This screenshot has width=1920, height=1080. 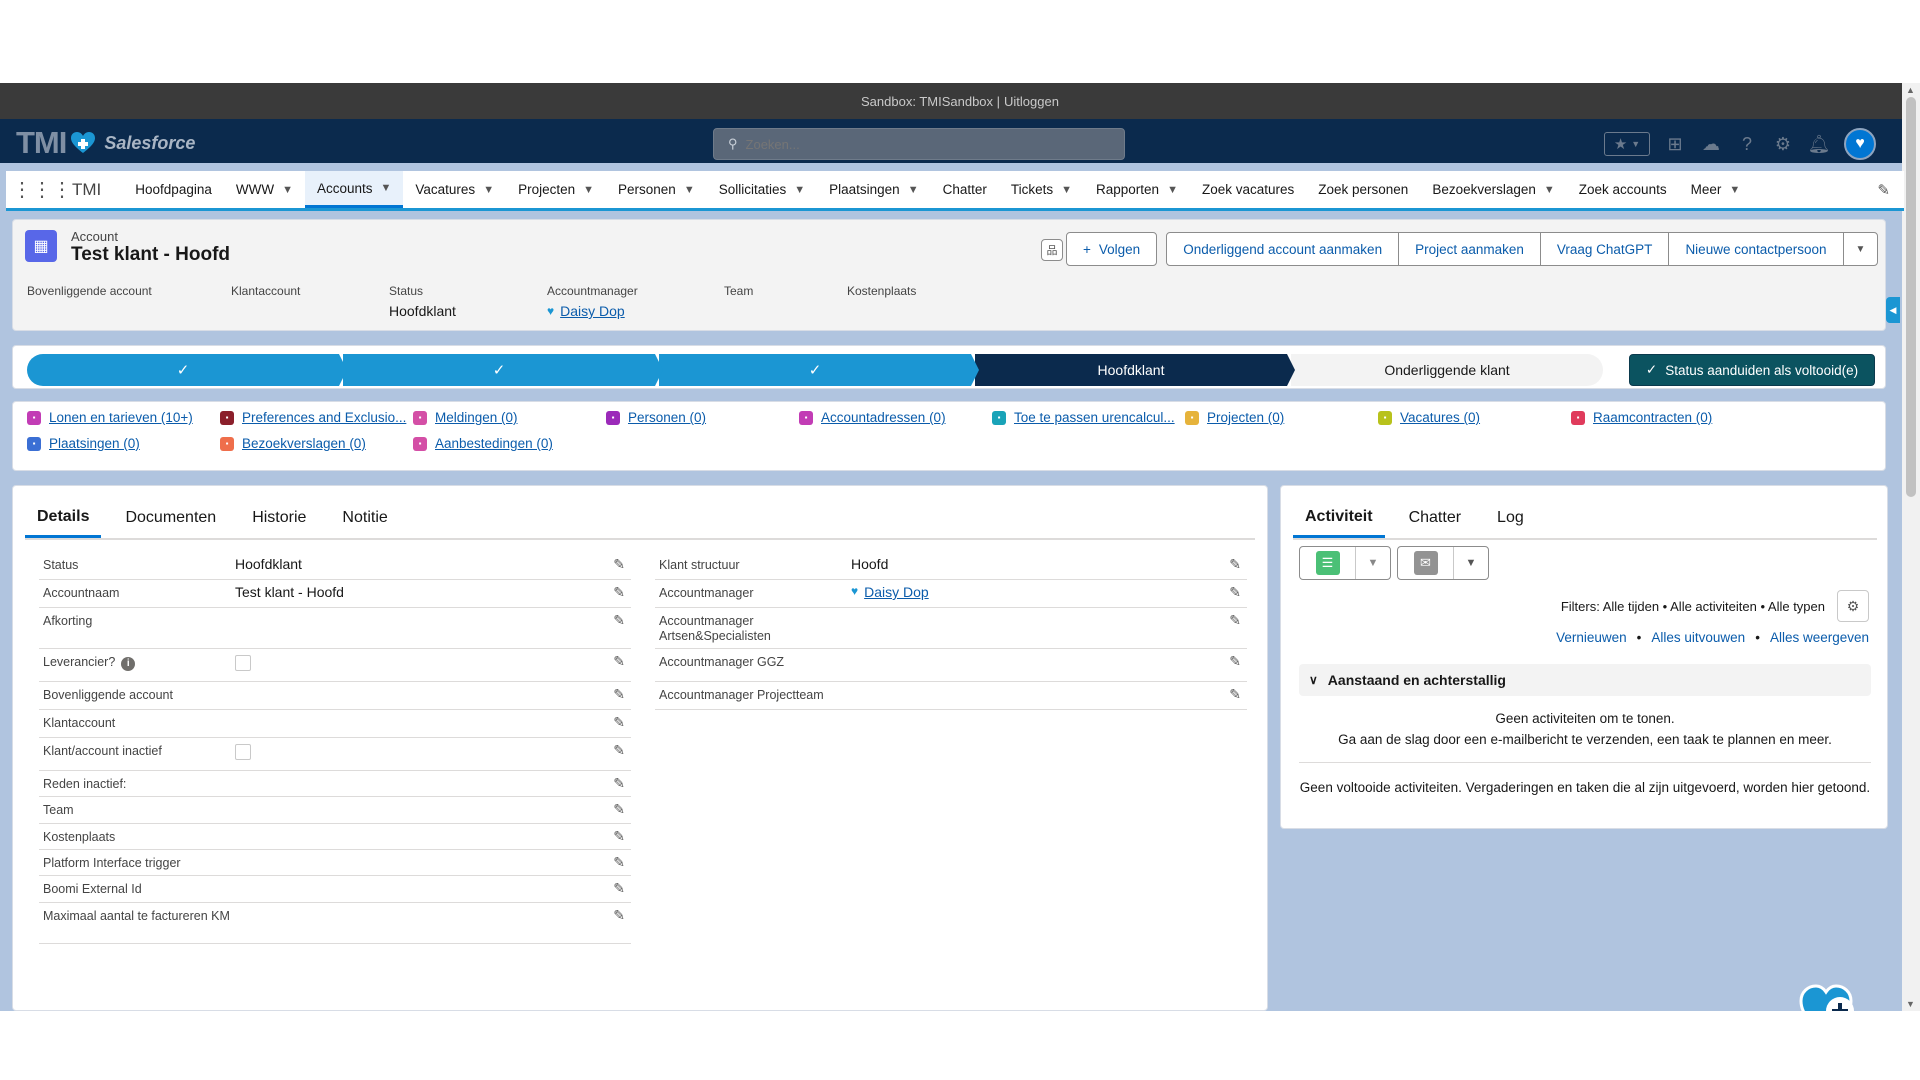 What do you see at coordinates (1248, 189) in the screenshot?
I see `nav-item-zoek-vacatures: Zoek vacatures` at bounding box center [1248, 189].